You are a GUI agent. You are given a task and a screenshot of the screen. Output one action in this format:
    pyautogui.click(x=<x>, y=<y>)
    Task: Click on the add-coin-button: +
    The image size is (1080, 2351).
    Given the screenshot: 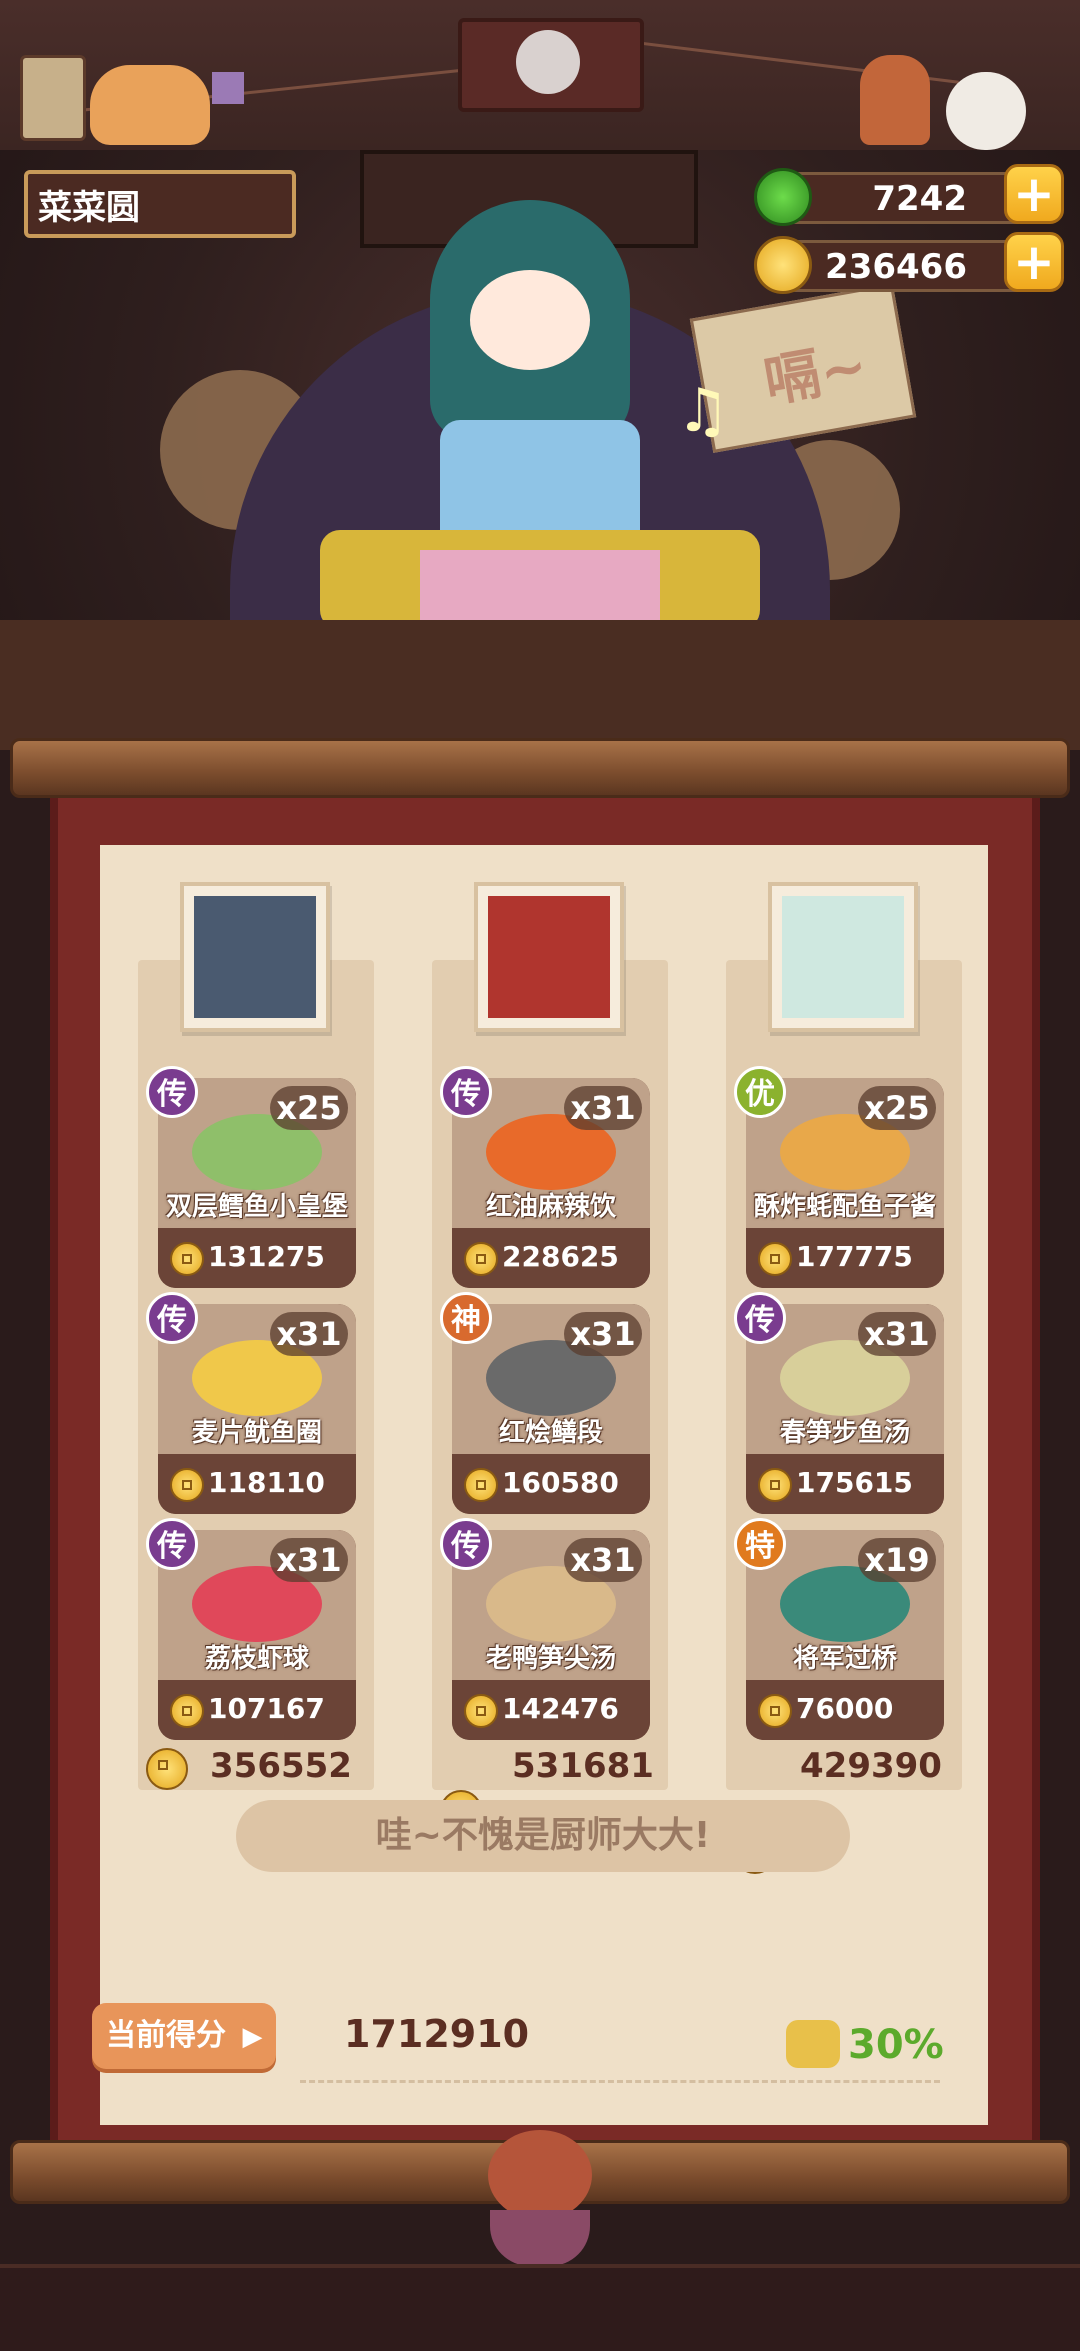 What is the action you would take?
    pyautogui.click(x=1034, y=262)
    